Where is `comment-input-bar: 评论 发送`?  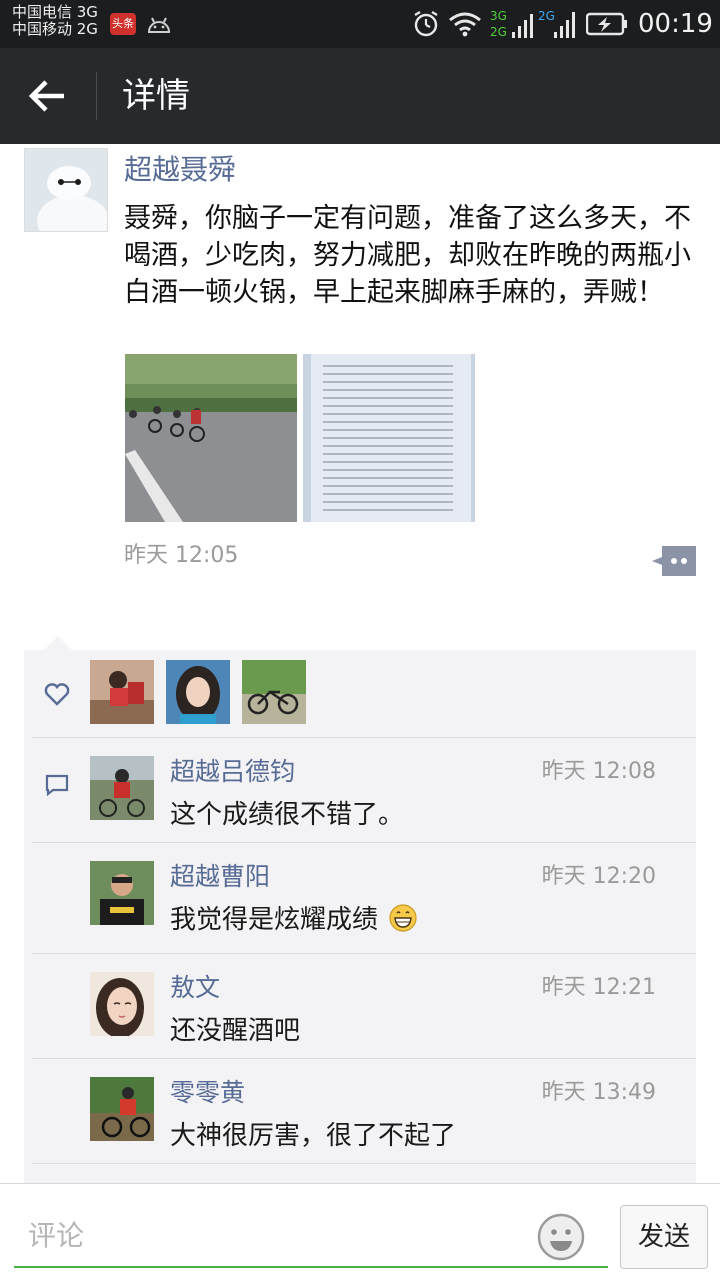 comment-input-bar: 评论 发送 is located at coordinates (360, 1231).